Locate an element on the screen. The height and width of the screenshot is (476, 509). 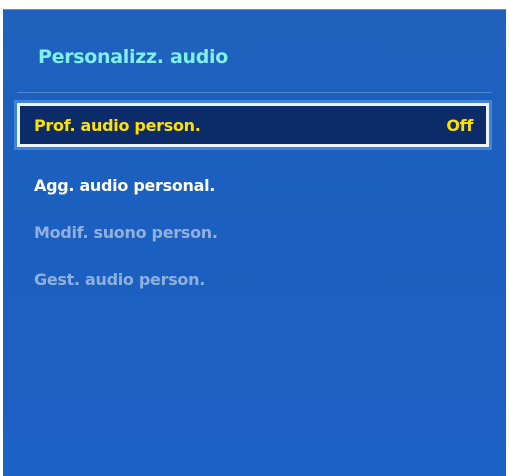
menu-item-value: Off is located at coordinates (459, 125).